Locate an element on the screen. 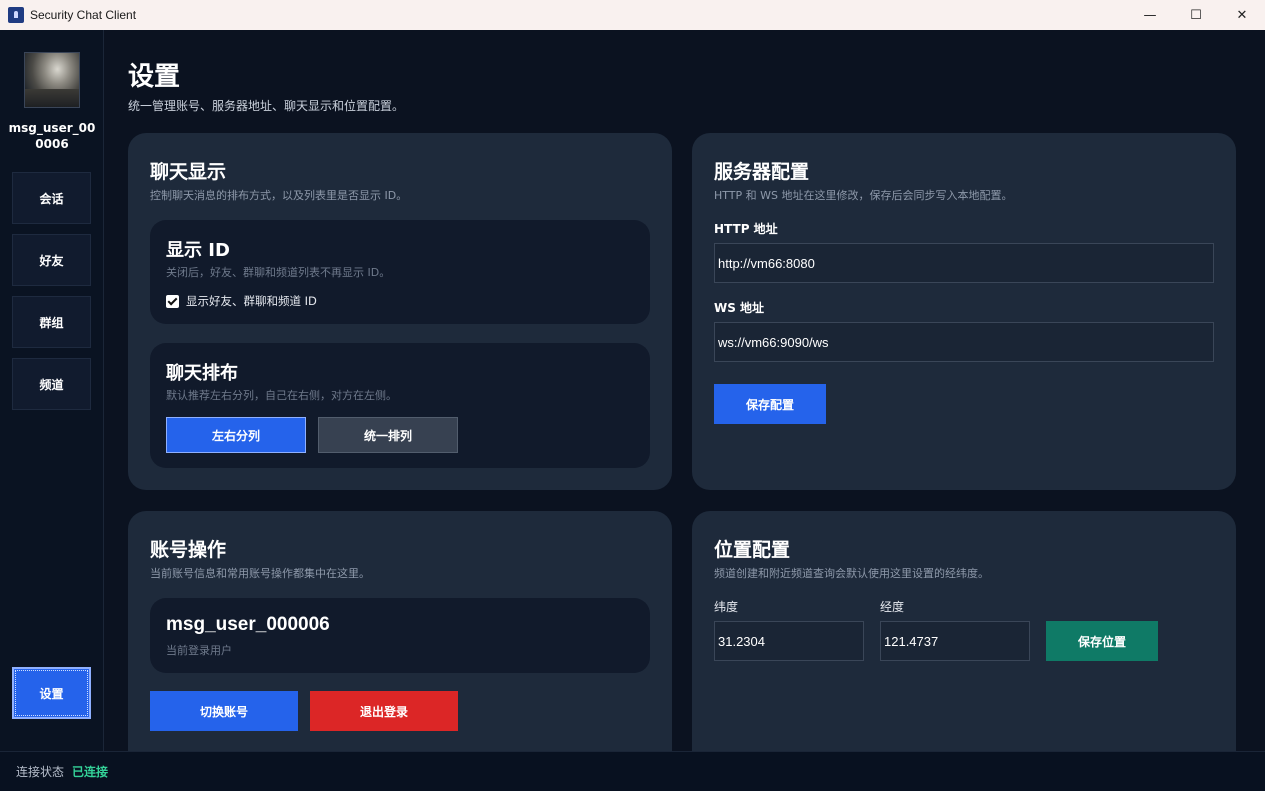 This screenshot has height=791, width=1265. switch-account-button: 切换账号 is located at coordinates (224, 711).